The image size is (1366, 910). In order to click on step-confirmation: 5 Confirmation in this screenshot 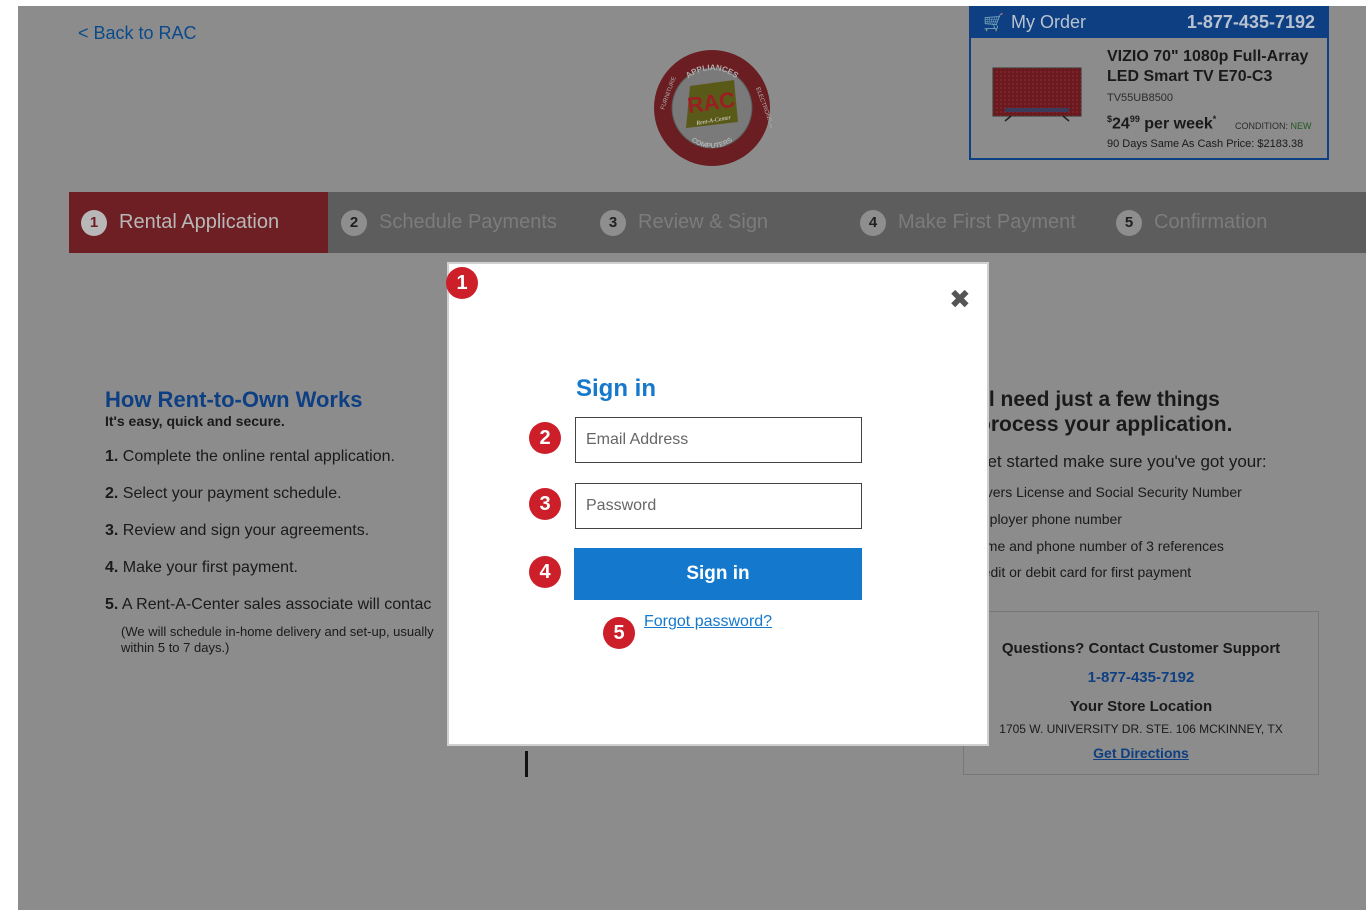, I will do `click(1191, 222)`.